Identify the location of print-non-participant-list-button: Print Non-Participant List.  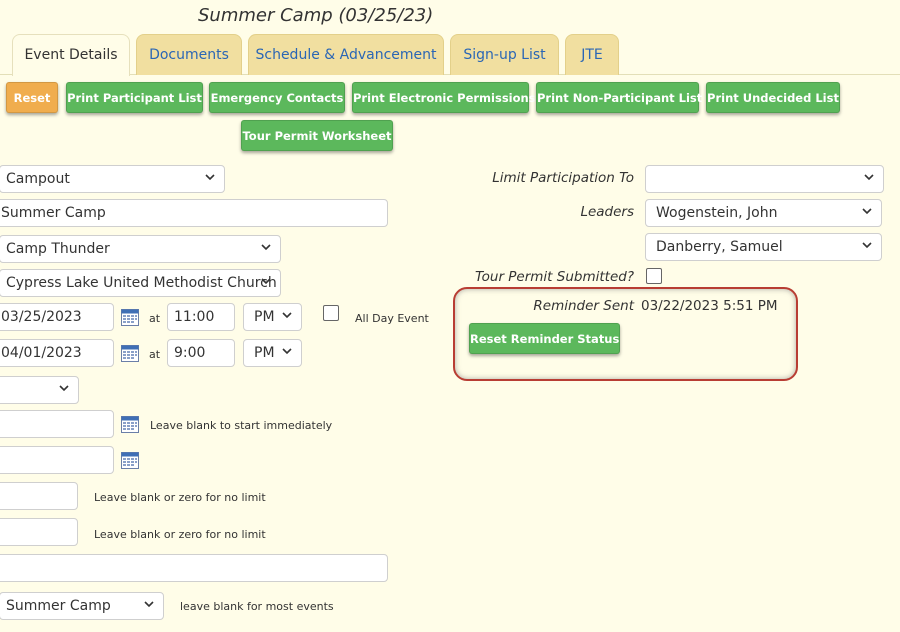
(619, 97).